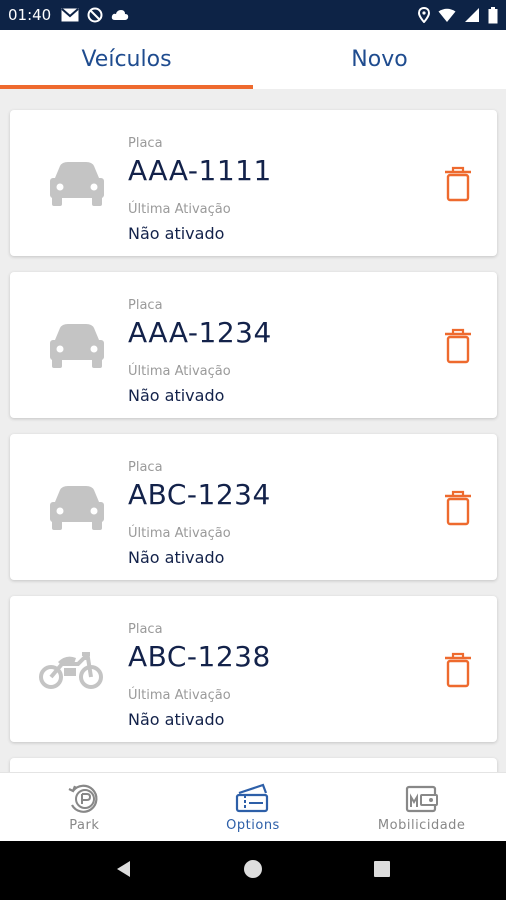  What do you see at coordinates (95, 15) in the screenshot?
I see `no-disturb-icon` at bounding box center [95, 15].